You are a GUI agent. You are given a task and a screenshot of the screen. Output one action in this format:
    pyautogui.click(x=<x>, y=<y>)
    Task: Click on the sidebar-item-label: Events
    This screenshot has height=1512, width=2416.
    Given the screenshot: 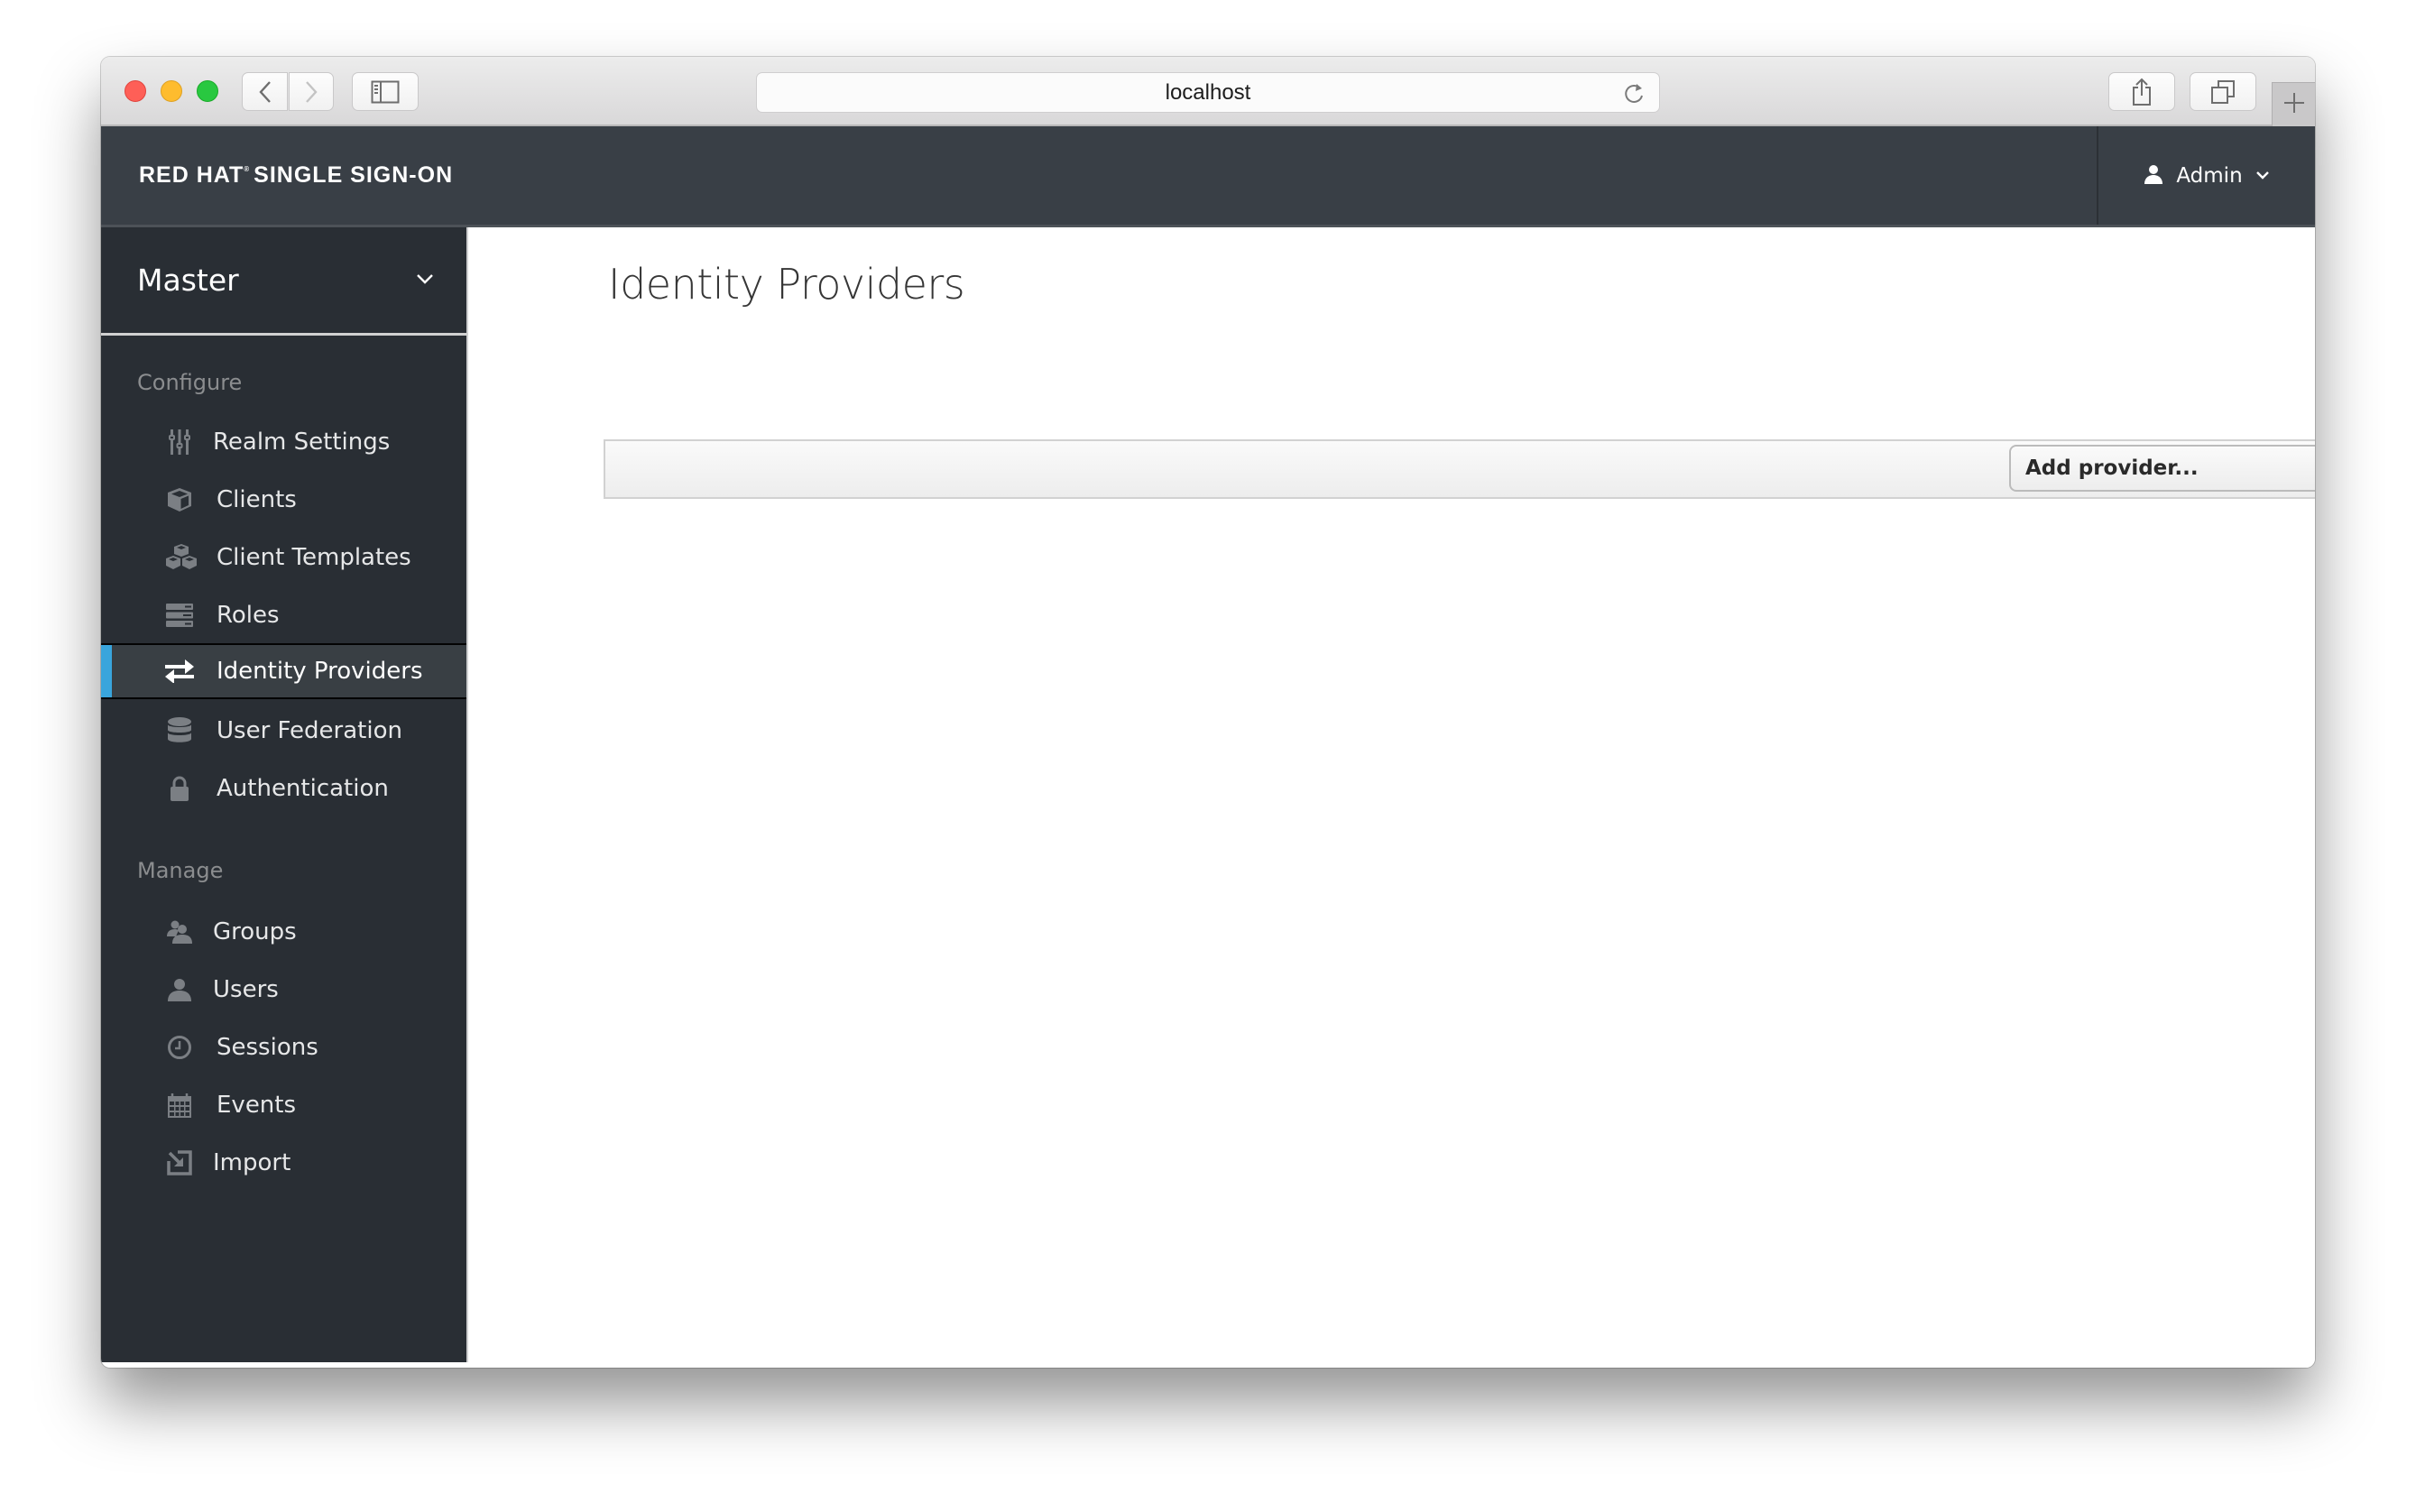 What is the action you would take?
    pyautogui.click(x=257, y=1105)
    